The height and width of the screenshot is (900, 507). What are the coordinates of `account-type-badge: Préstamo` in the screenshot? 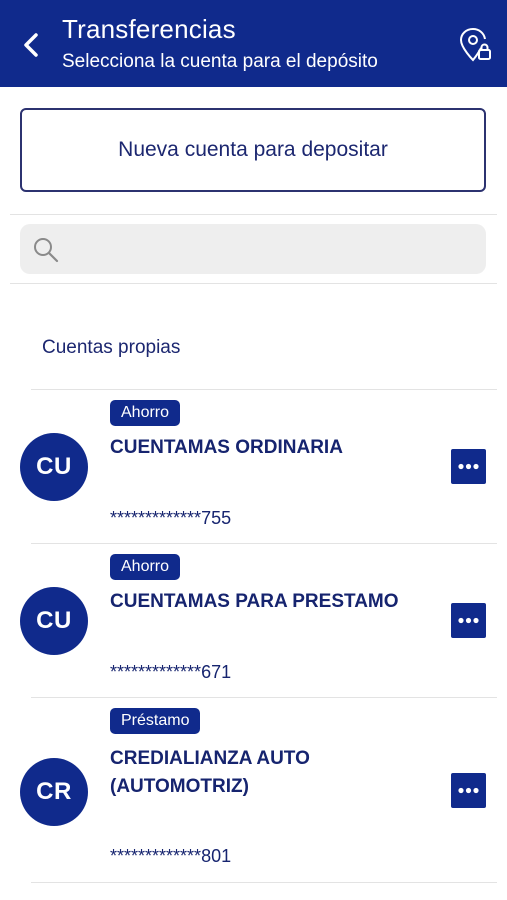 It's located at (155, 721).